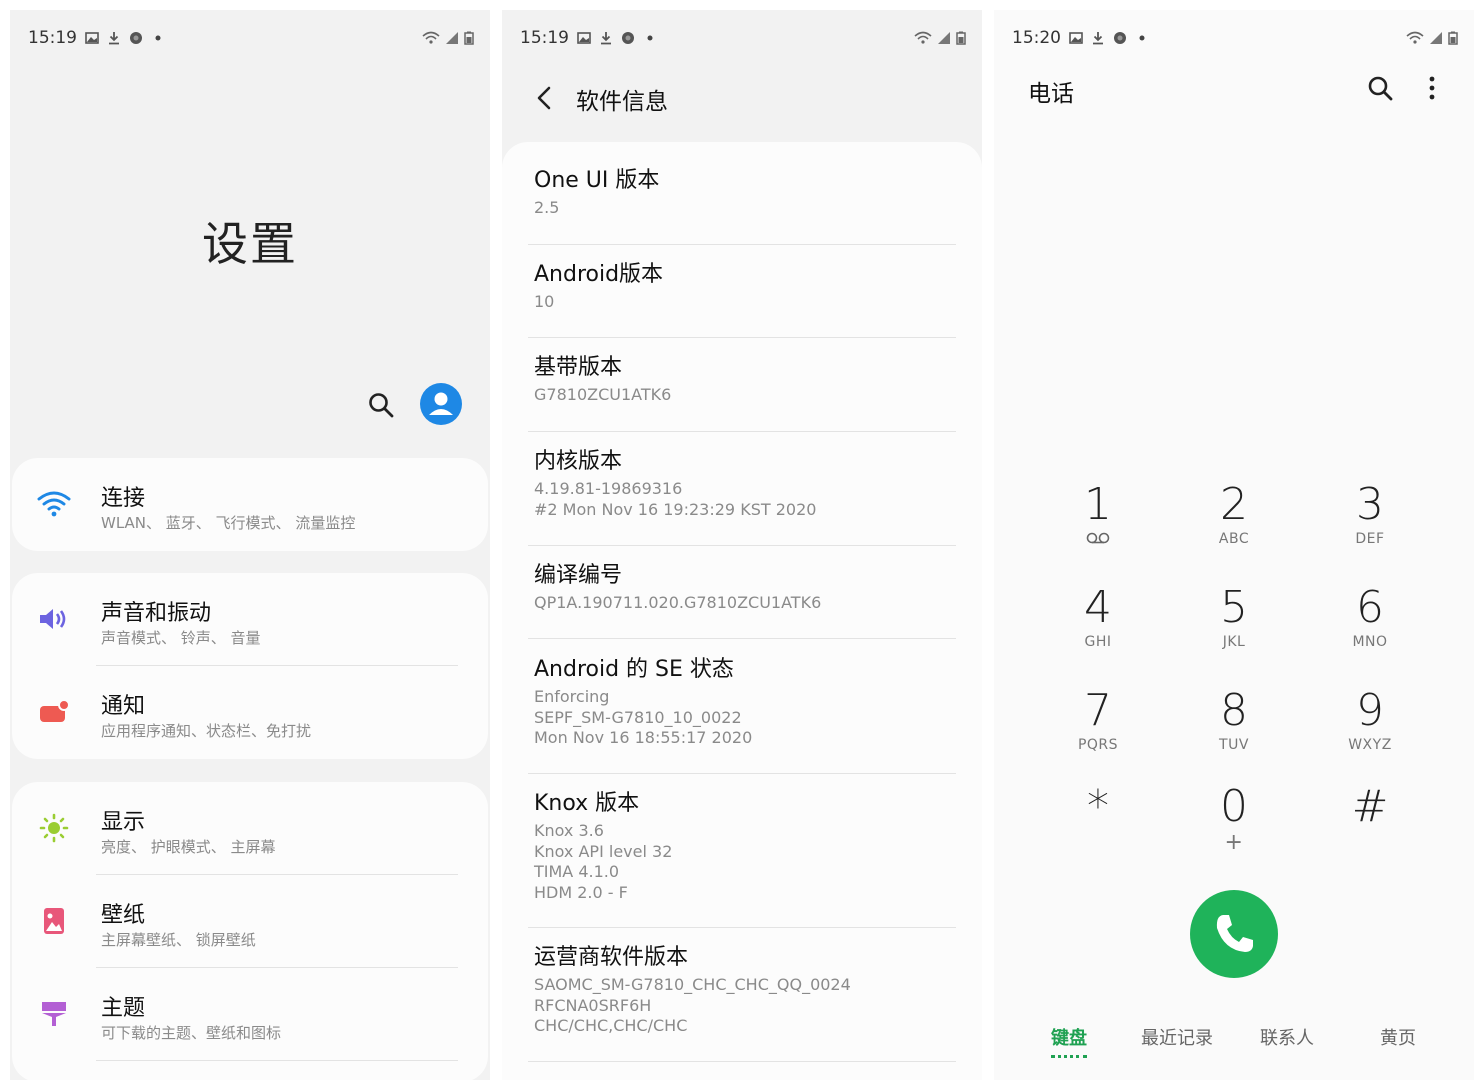 This screenshot has height=1090, width=1484. What do you see at coordinates (1234, 504) in the screenshot?
I see `dial-key-number: 2` at bounding box center [1234, 504].